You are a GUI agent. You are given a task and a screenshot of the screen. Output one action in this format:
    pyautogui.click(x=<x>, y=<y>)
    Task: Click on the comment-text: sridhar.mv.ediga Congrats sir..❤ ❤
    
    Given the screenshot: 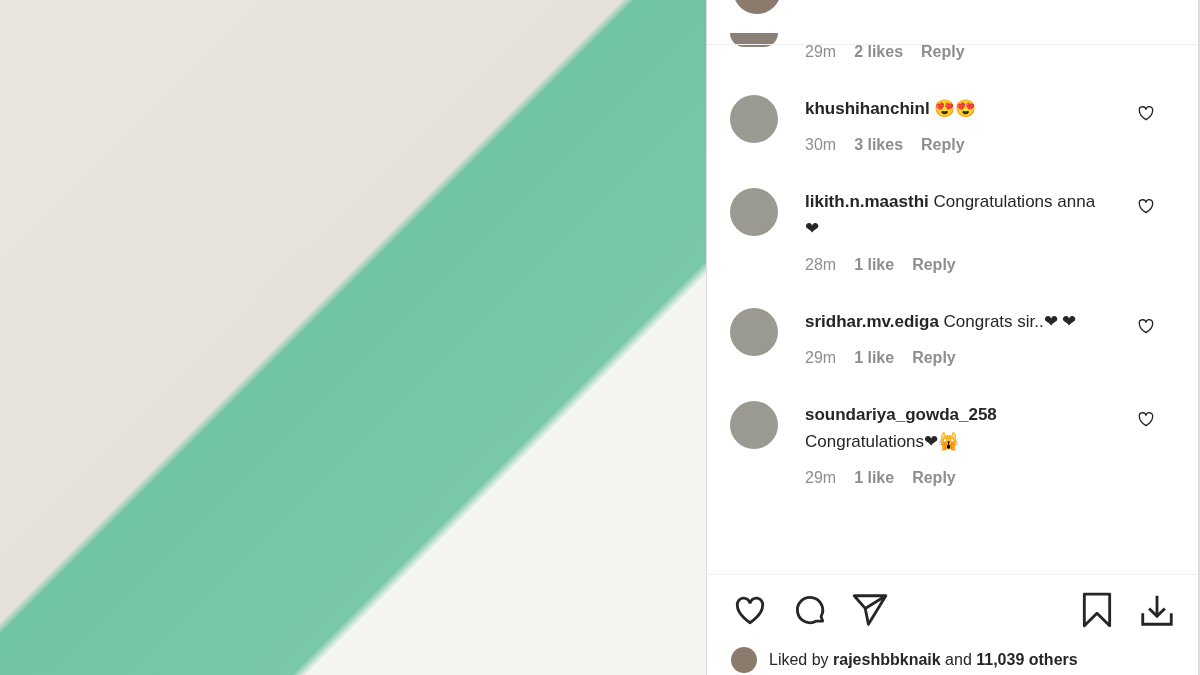 What is the action you would take?
    pyautogui.click(x=941, y=322)
    